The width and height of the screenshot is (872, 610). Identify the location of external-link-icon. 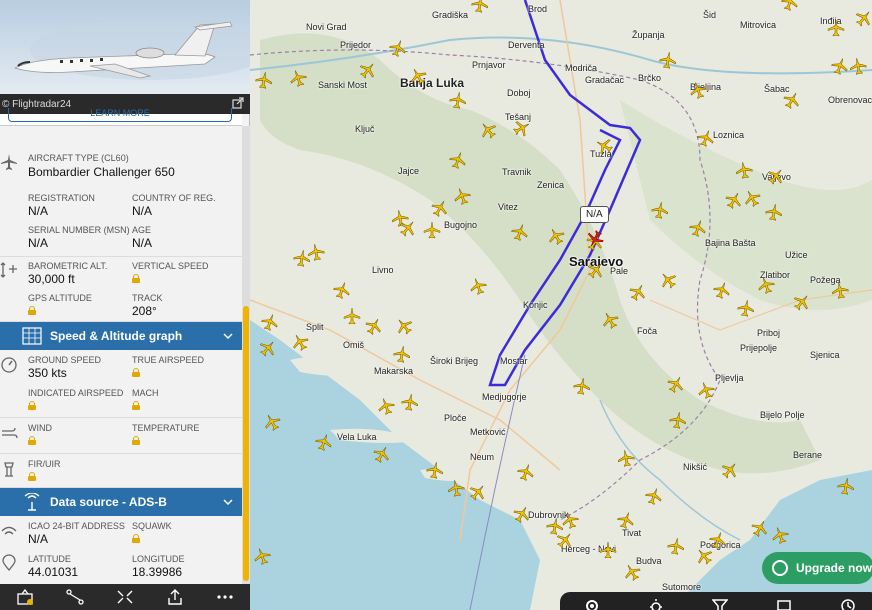
(238, 104).